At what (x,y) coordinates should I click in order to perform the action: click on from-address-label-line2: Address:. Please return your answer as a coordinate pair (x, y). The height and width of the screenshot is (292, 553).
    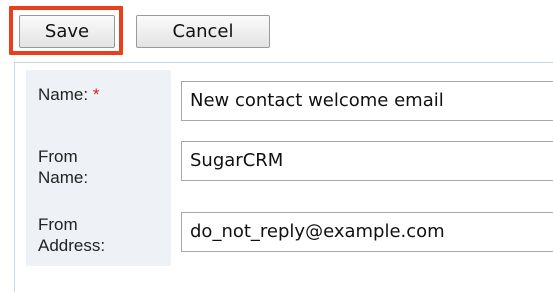
    Looking at the image, I should click on (72, 245).